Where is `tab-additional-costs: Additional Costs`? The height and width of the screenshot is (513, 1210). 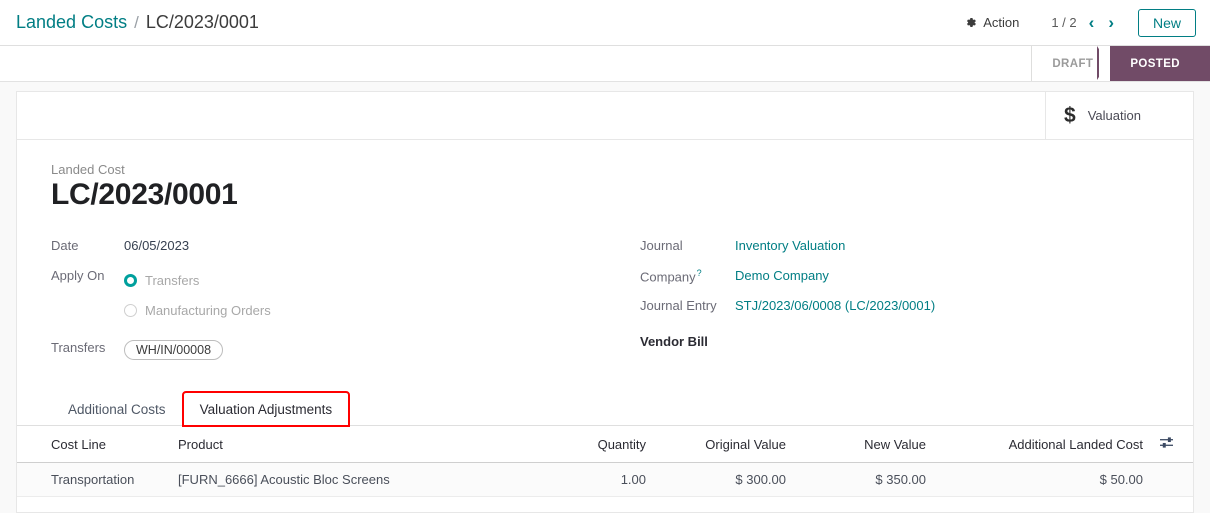
tab-additional-costs: Additional Costs is located at coordinates (117, 409).